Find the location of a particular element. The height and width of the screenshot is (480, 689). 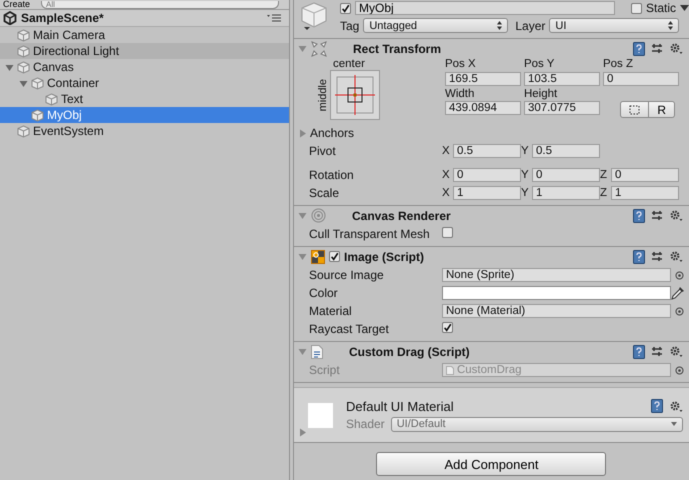

create-button: Create is located at coordinates (17, 4).